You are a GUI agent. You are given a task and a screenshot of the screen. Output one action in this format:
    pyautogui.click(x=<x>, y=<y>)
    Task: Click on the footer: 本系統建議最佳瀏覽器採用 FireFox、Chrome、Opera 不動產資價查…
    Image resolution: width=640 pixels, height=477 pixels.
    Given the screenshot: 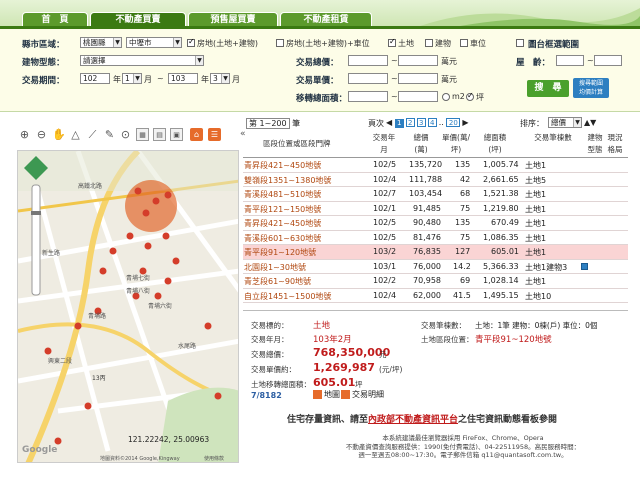 What is the action you would take?
    pyautogui.click(x=463, y=447)
    